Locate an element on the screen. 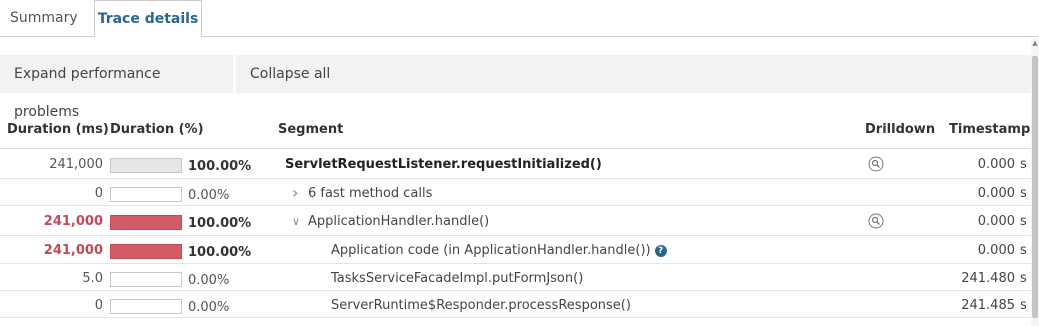  scrollbar-thumb is located at coordinates (1035, 187).